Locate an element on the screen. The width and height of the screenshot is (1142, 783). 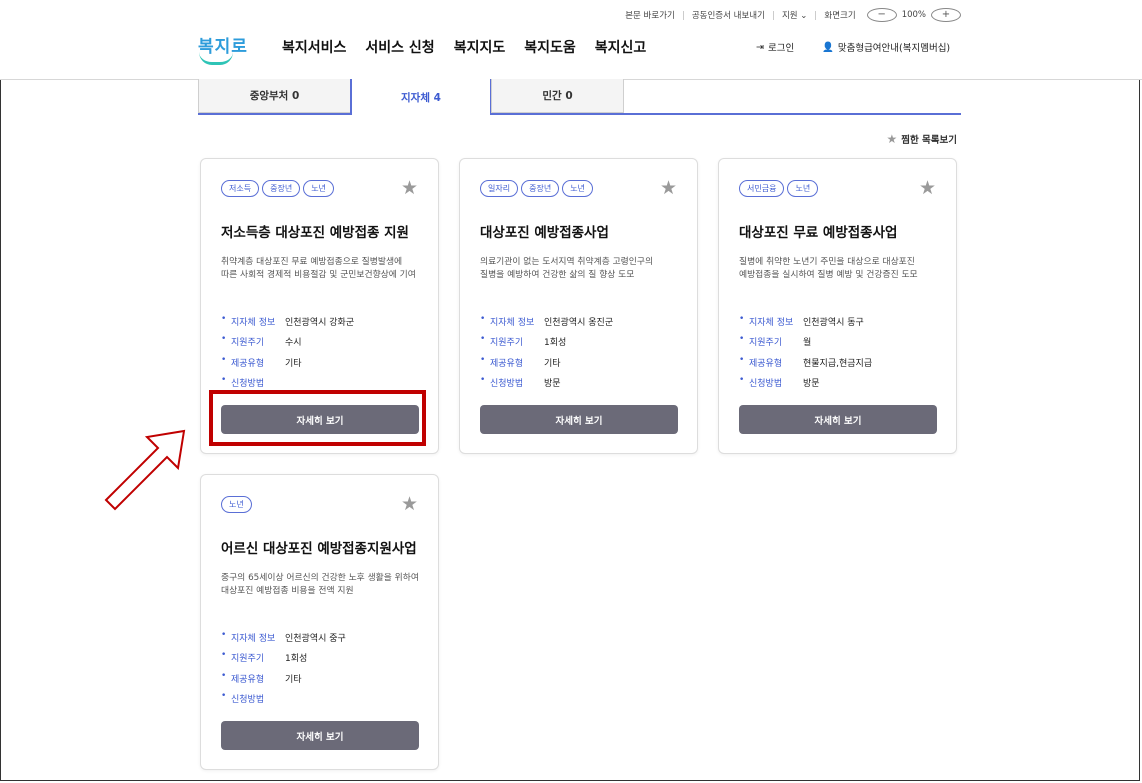
login-link: ⇥ 로그인 is located at coordinates (775, 47).